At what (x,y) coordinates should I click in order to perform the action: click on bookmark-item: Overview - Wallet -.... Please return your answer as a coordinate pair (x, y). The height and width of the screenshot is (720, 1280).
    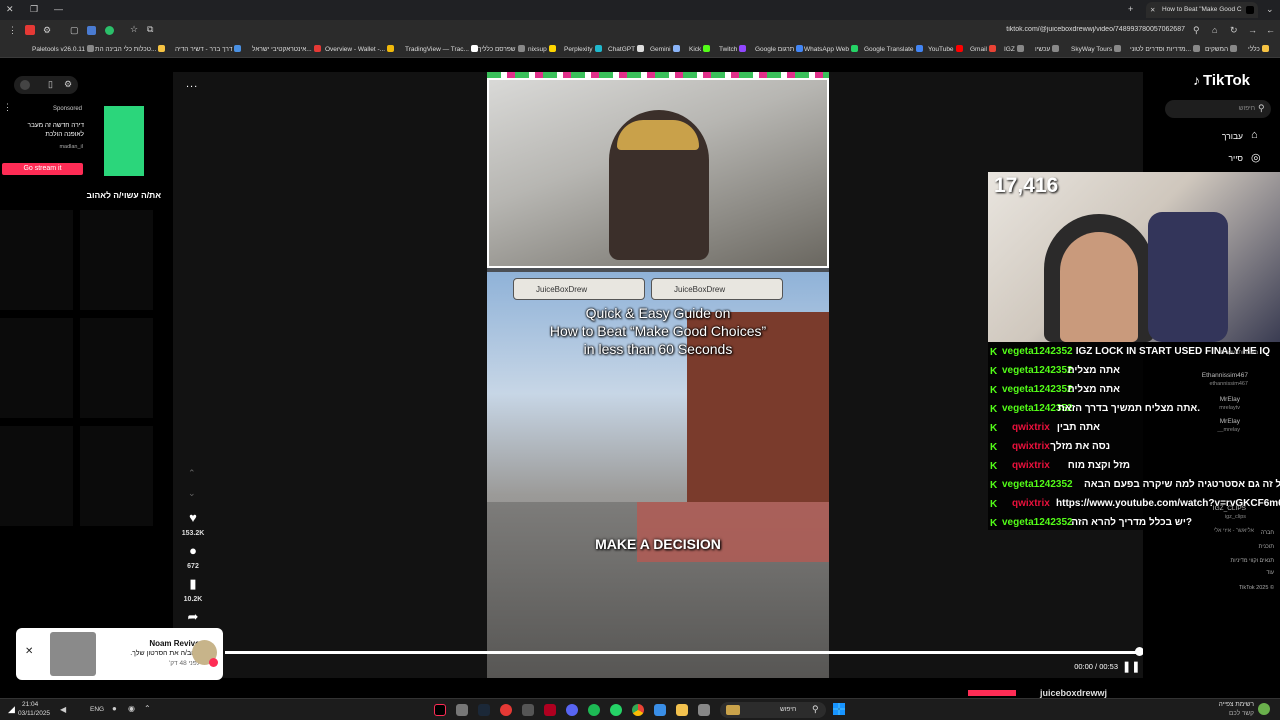
    Looking at the image, I should click on (360, 49).